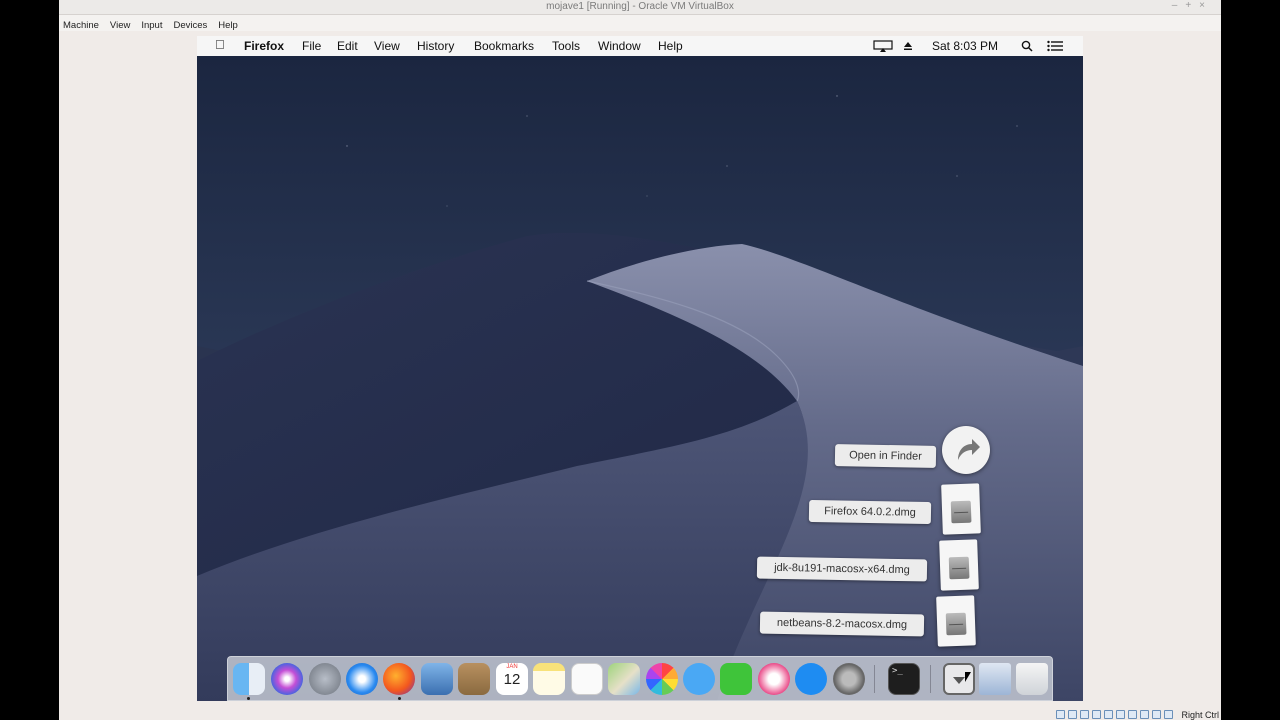 This screenshot has width=1280, height=720. What do you see at coordinates (474, 679) in the screenshot?
I see `contacts-icon` at bounding box center [474, 679].